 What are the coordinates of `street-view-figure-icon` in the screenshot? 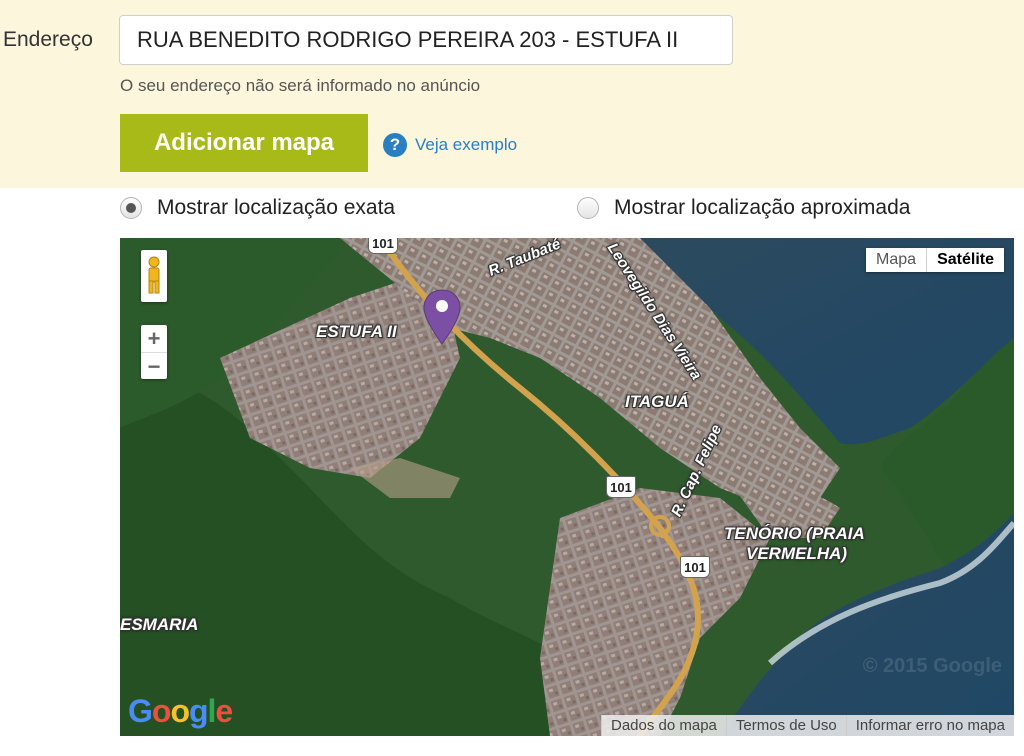 It's located at (154, 275).